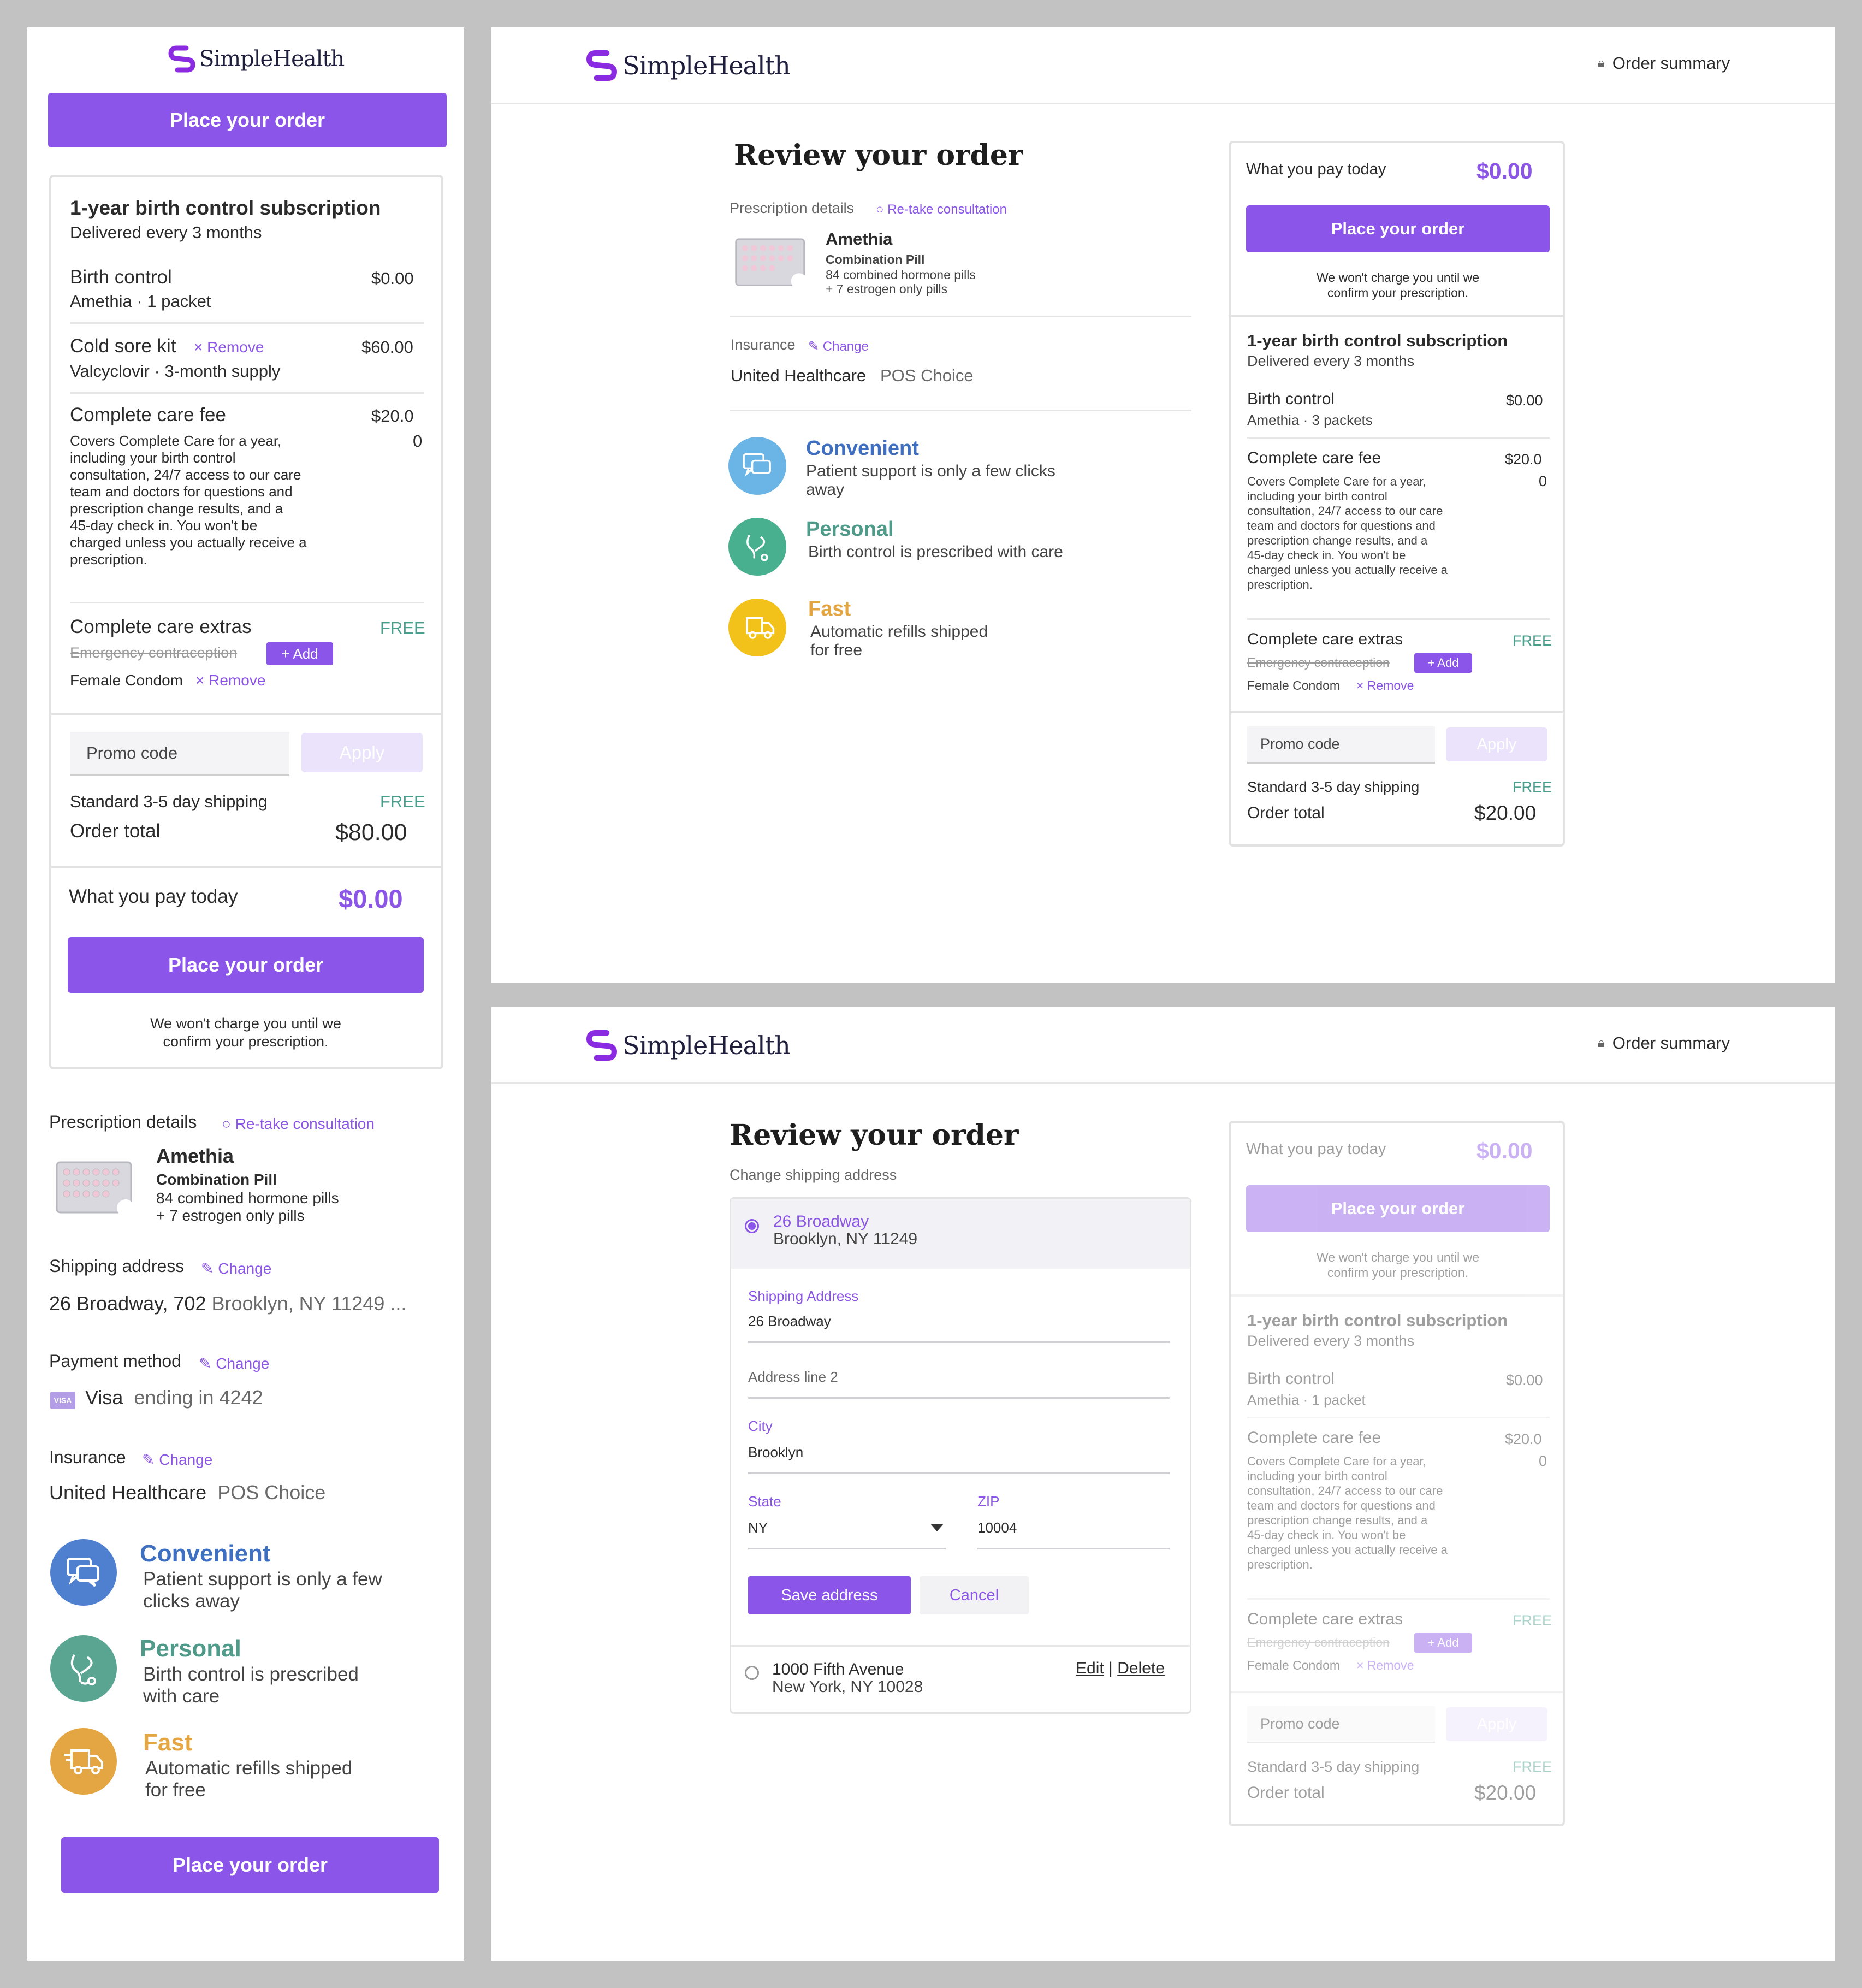 The width and height of the screenshot is (1862, 1988). Describe the element at coordinates (793, 1377) in the screenshot. I see `address-line-2-input: Address line 2` at that location.